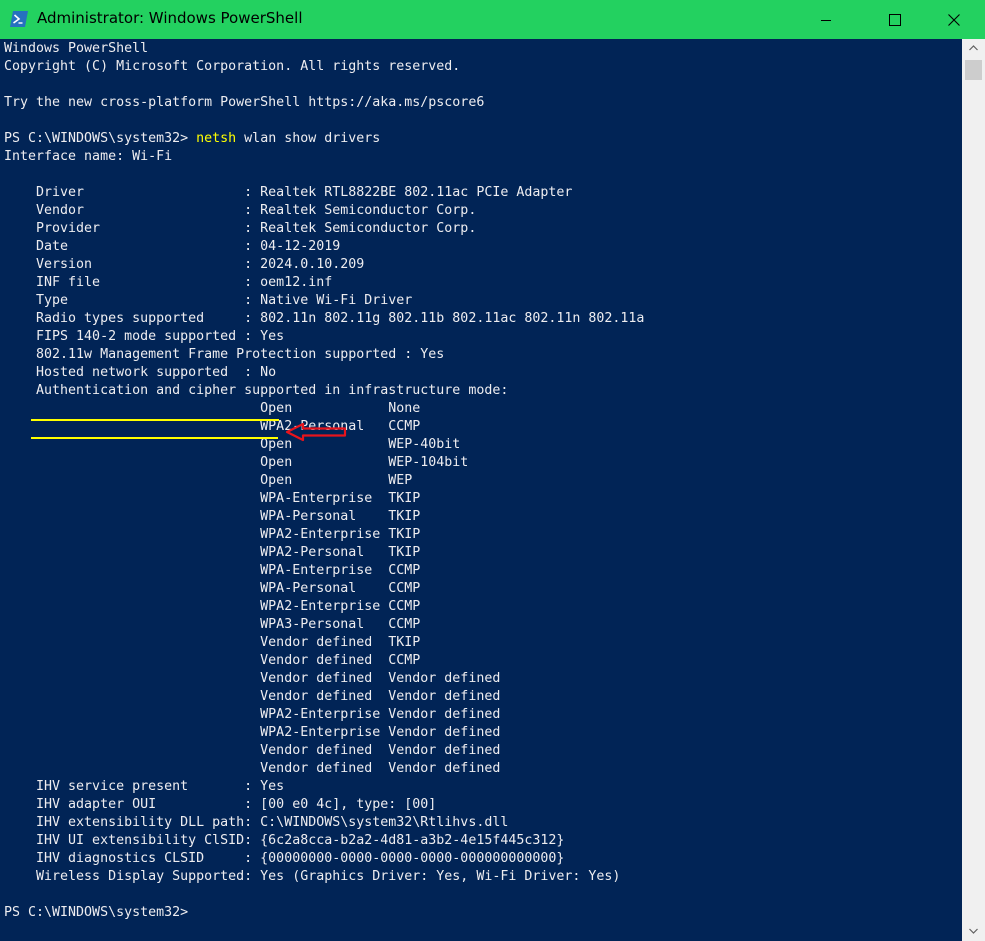  What do you see at coordinates (973, 490) in the screenshot?
I see `vertical-scrollbar` at bounding box center [973, 490].